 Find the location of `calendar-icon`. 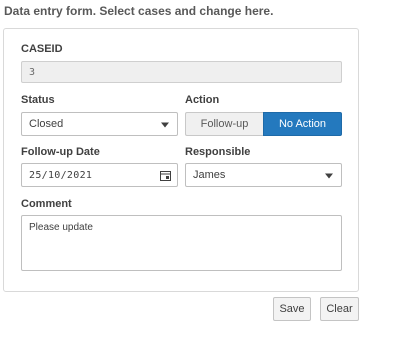

calendar-icon is located at coordinates (165, 175).